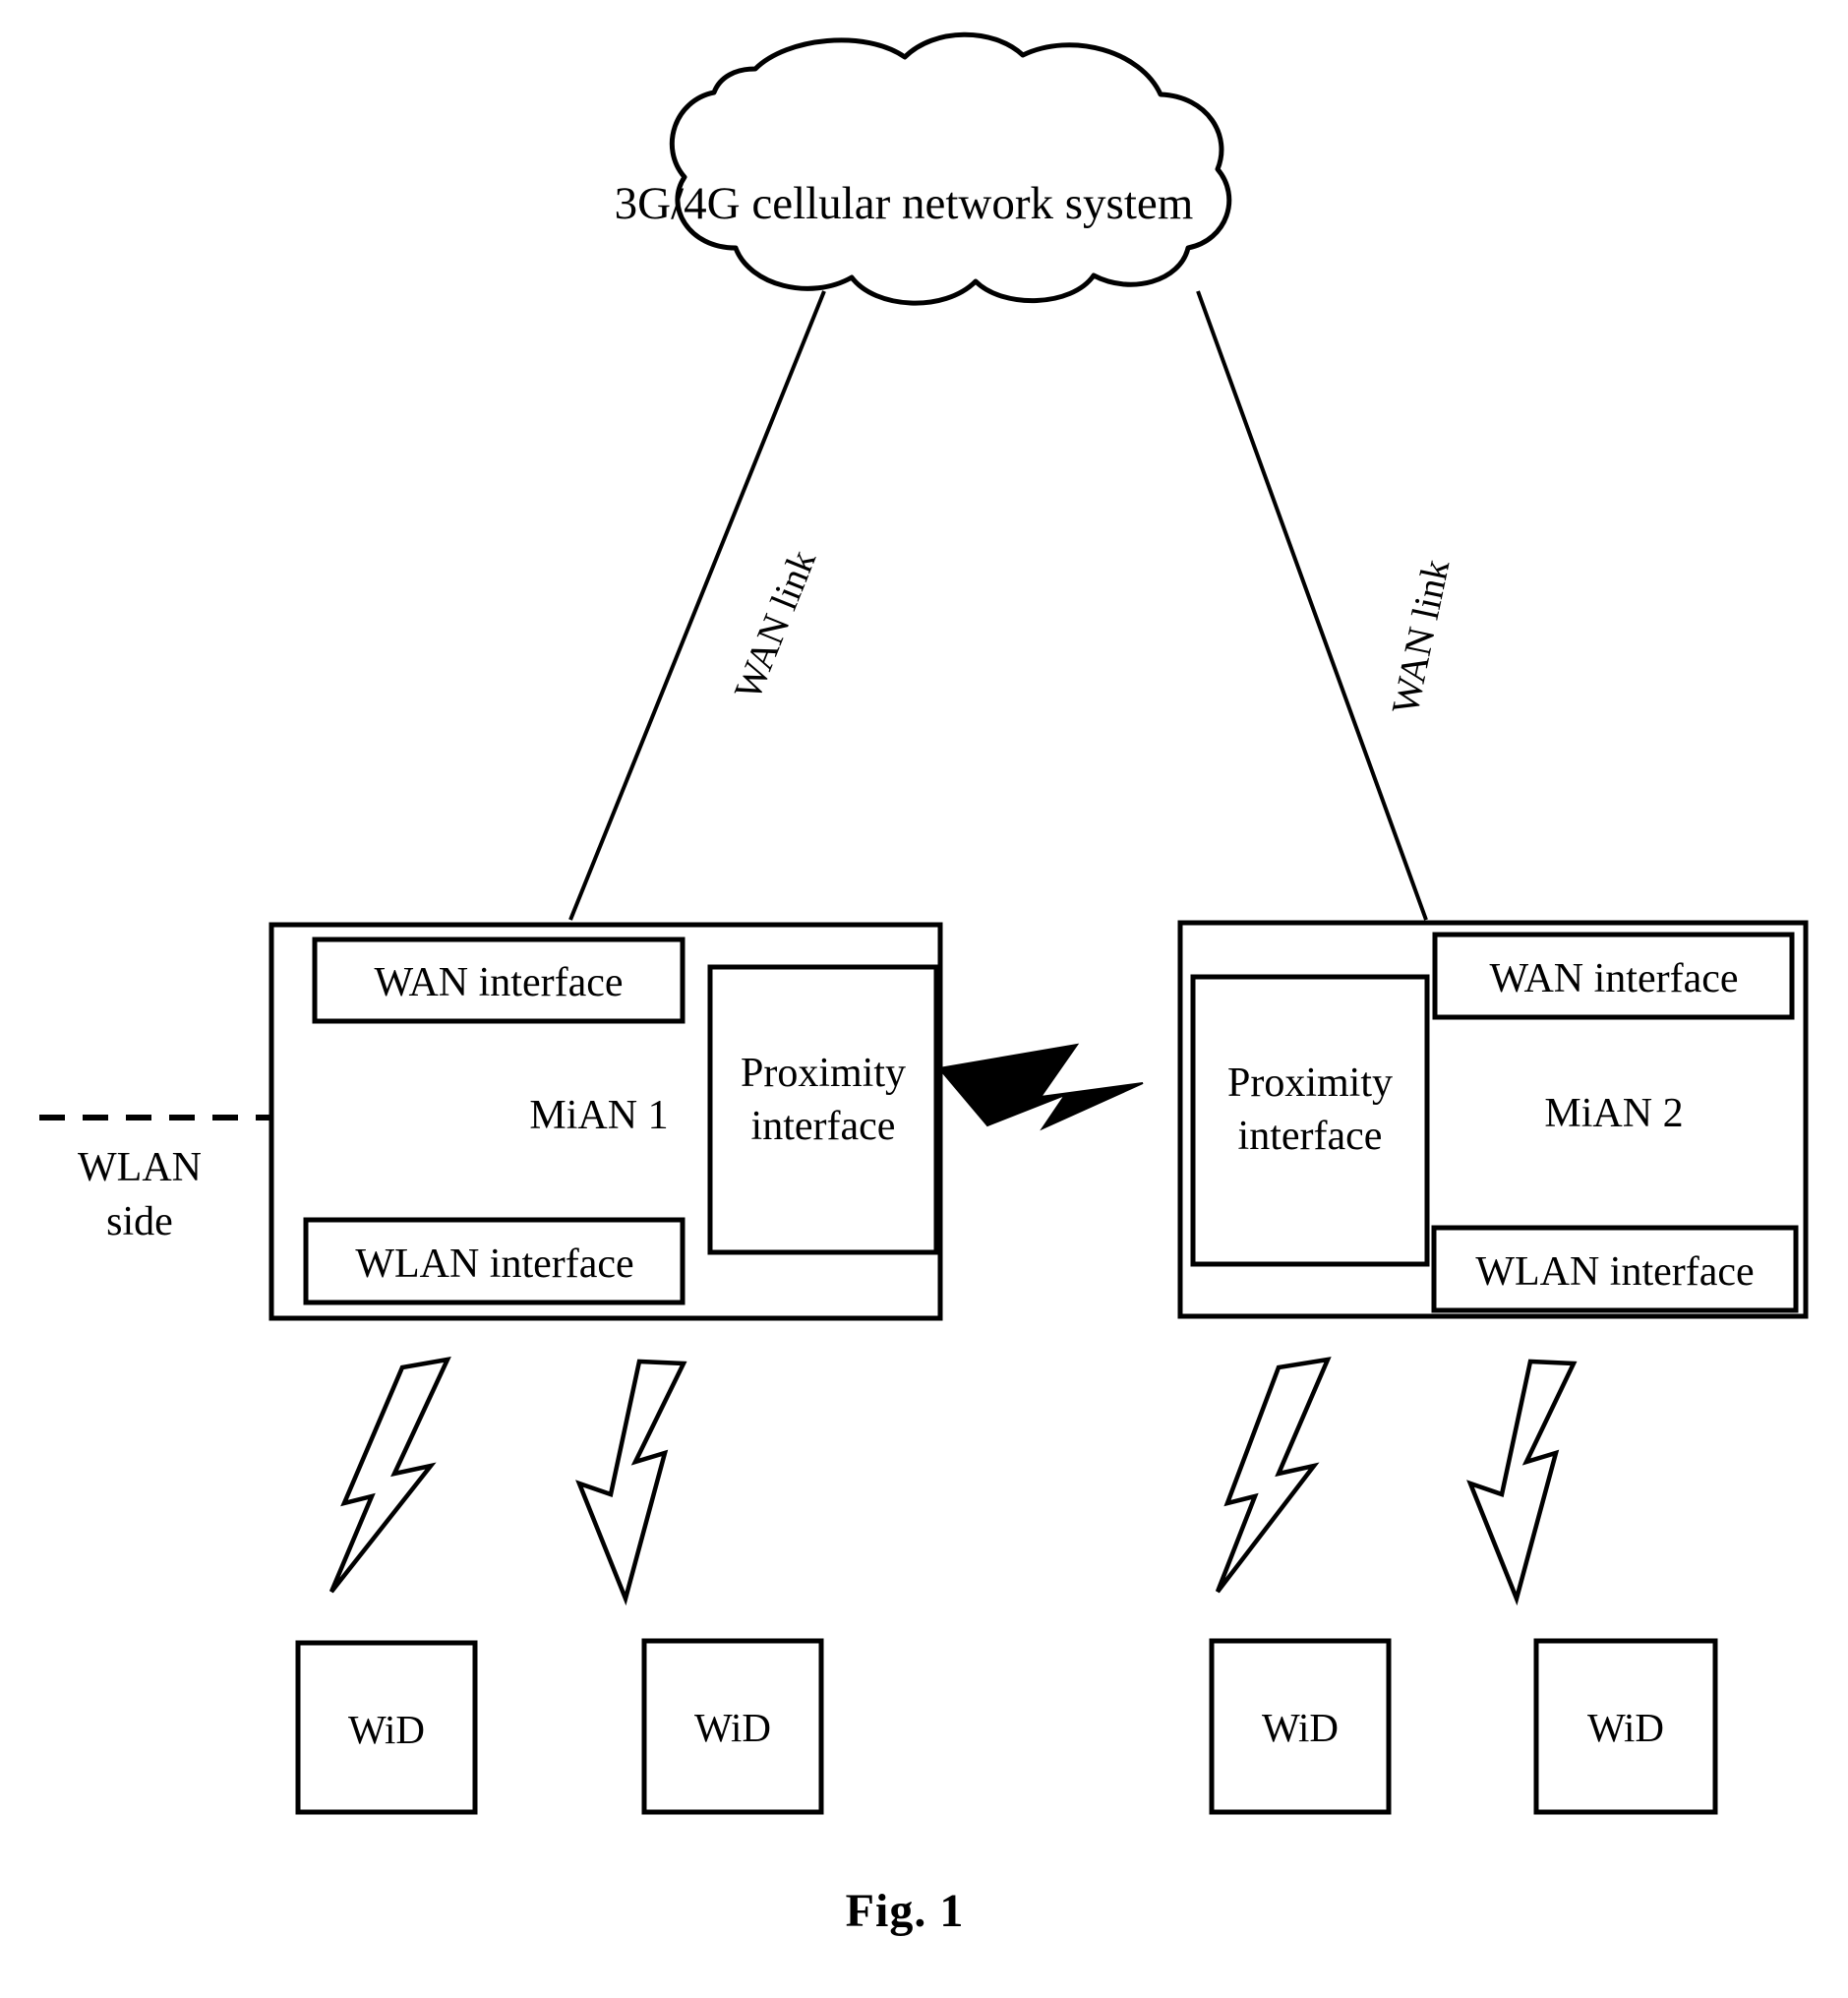 Image resolution: width=1848 pixels, height=1998 pixels. What do you see at coordinates (823, 1073) in the screenshot?
I see `mian1-proximity-interface-label-line1: Proximity` at bounding box center [823, 1073].